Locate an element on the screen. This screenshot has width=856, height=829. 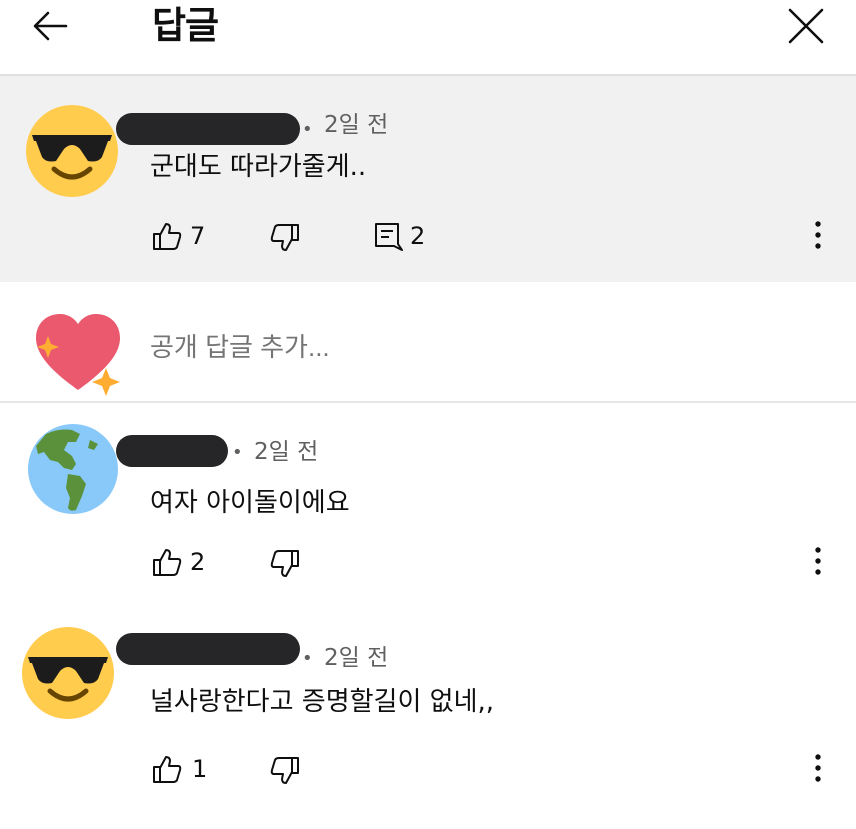
comment-text: 여자 아이돌이에요 is located at coordinates (250, 503).